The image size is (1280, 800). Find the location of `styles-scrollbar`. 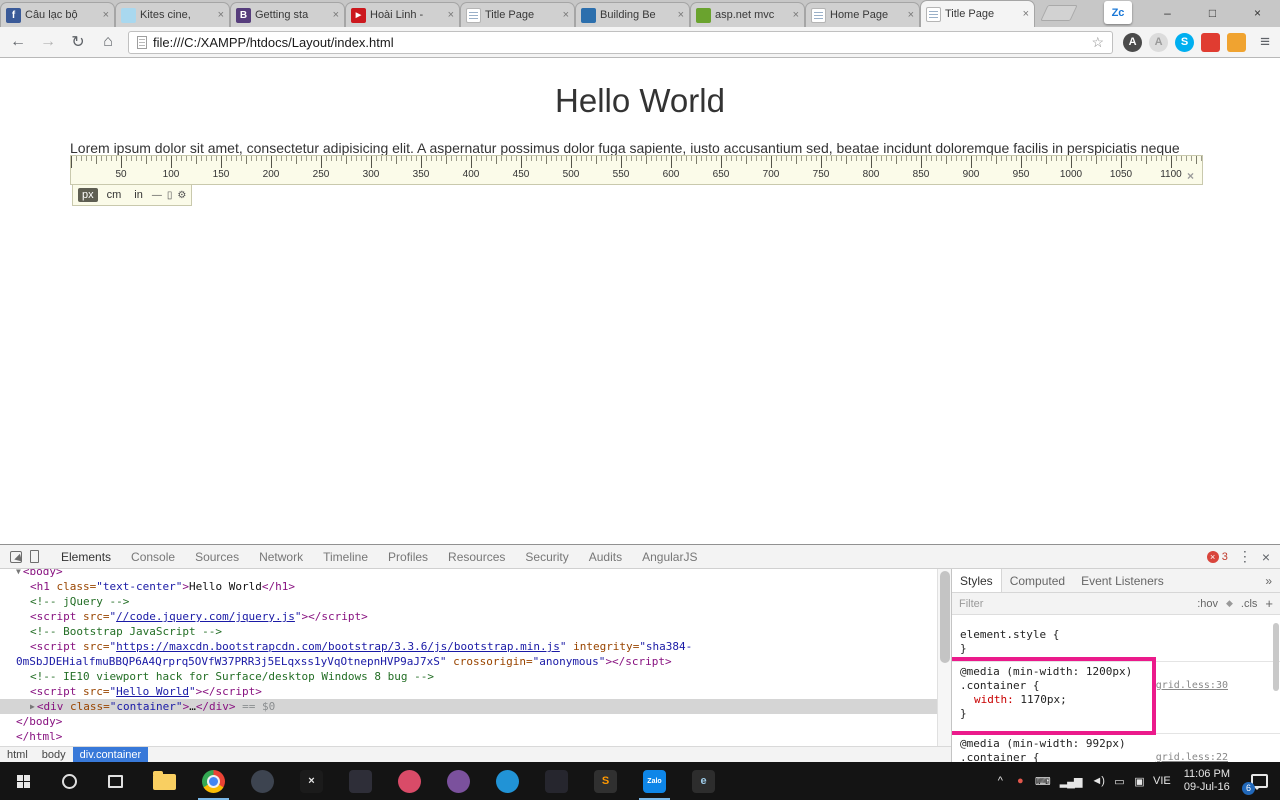

styles-scrollbar is located at coordinates (1276, 657).